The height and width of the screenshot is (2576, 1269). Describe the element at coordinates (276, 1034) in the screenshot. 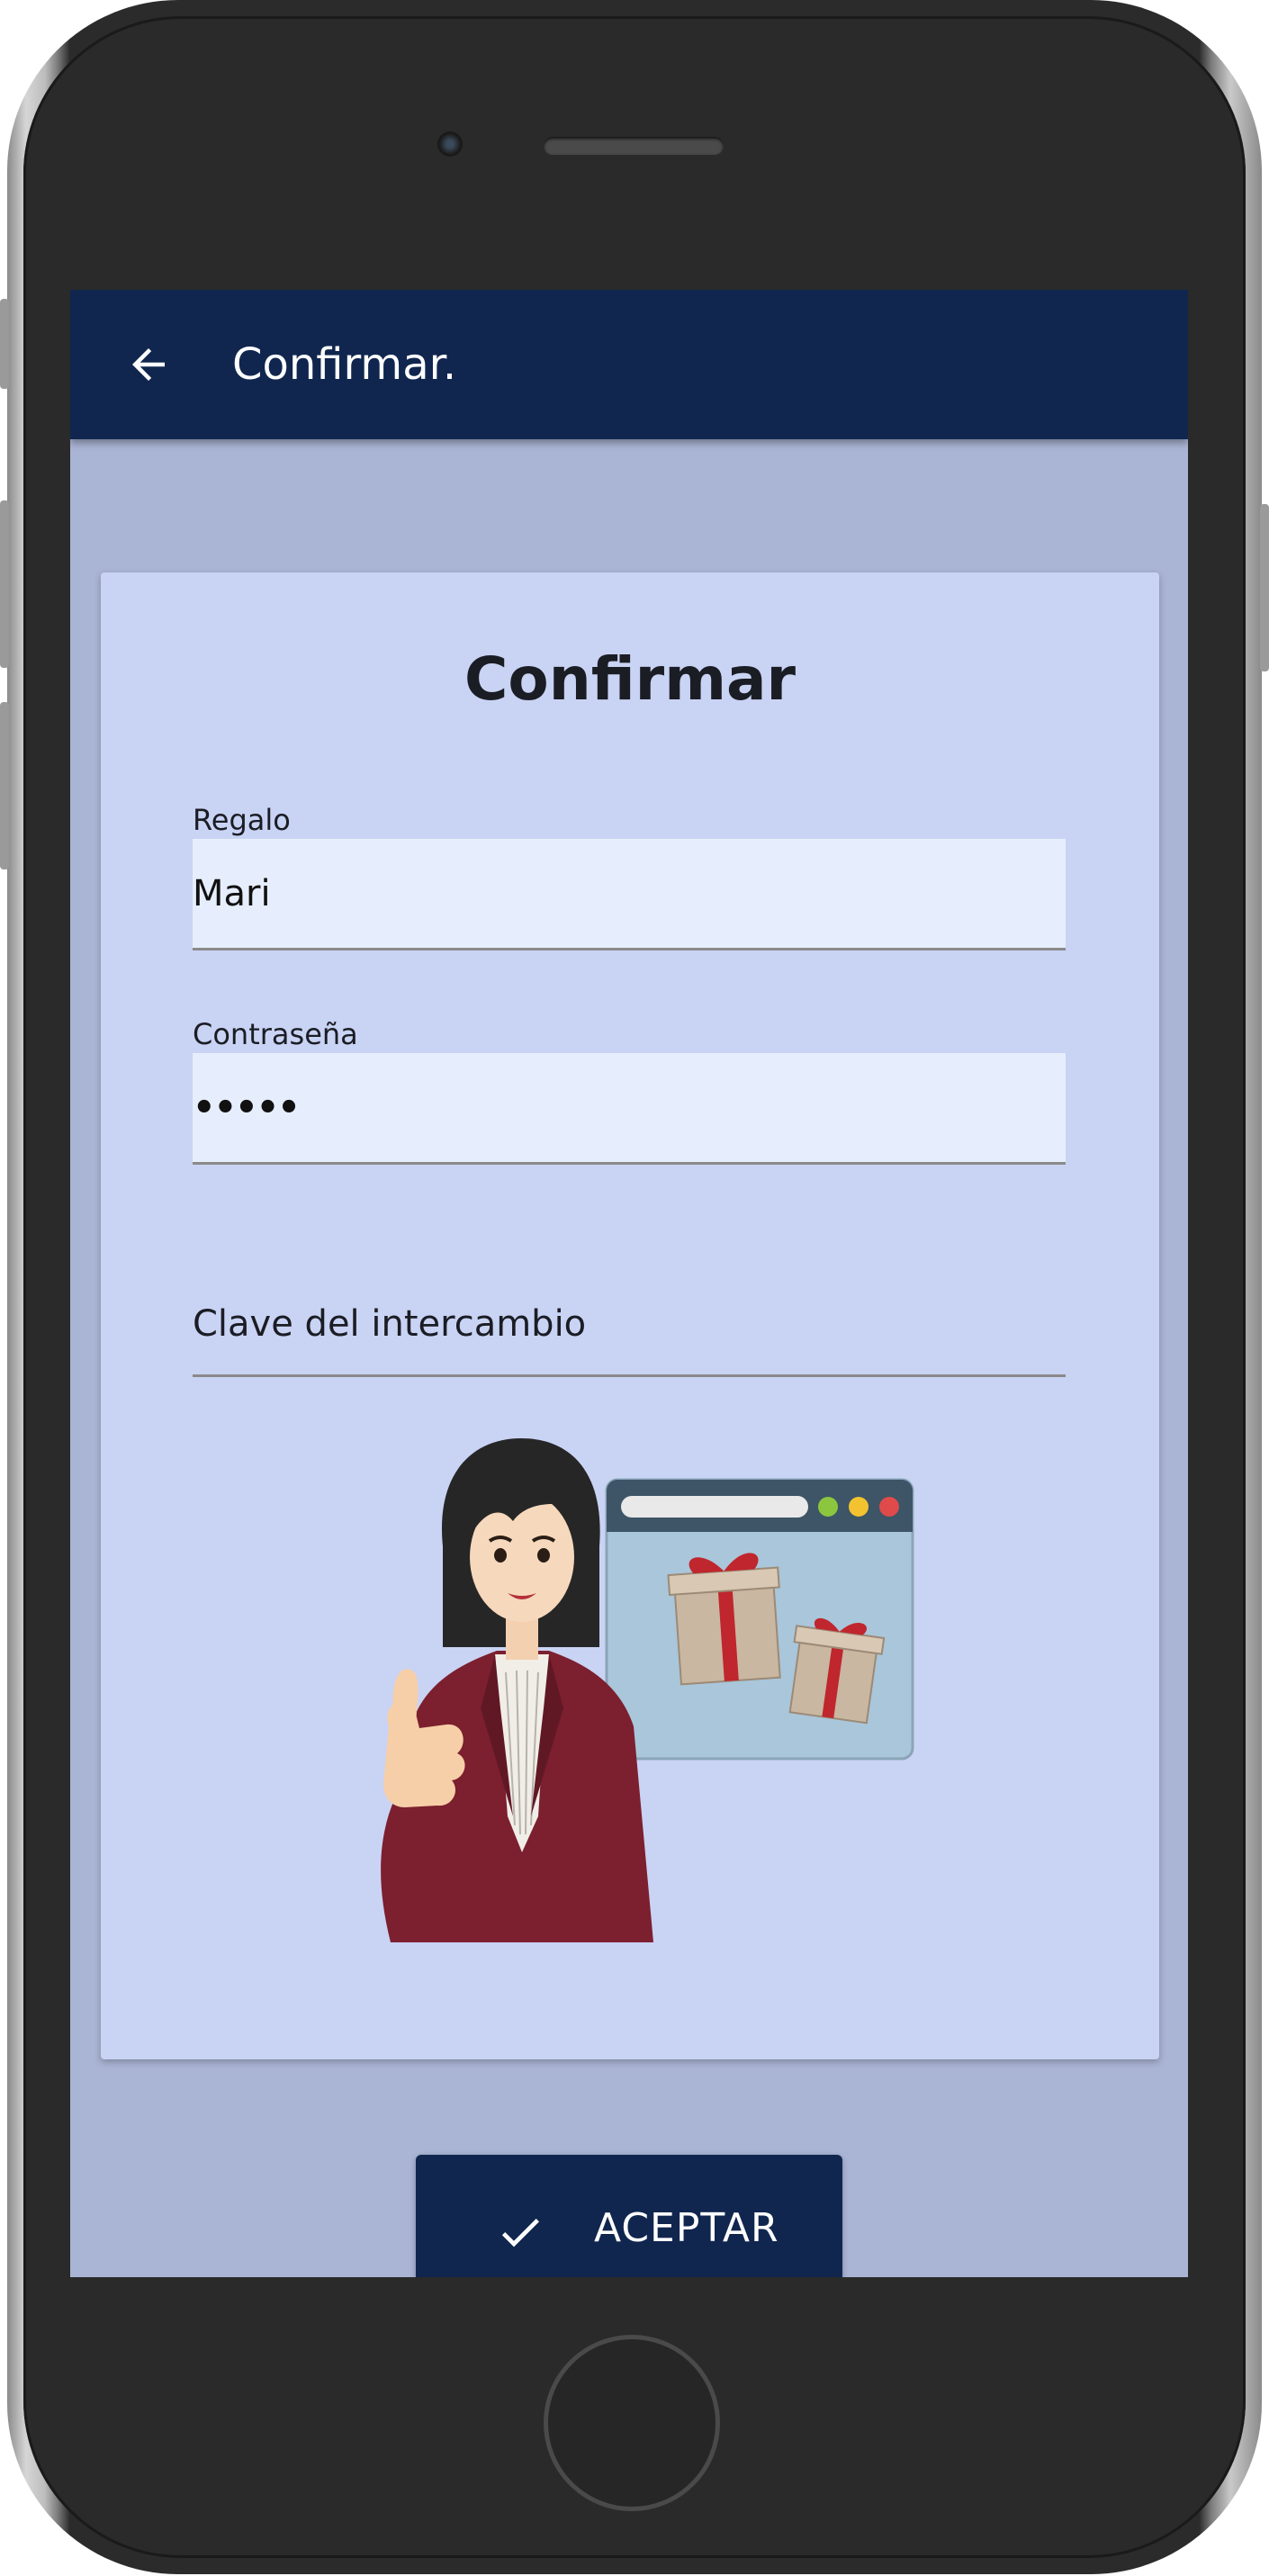

I see `password-field-label: Contraseña` at that location.